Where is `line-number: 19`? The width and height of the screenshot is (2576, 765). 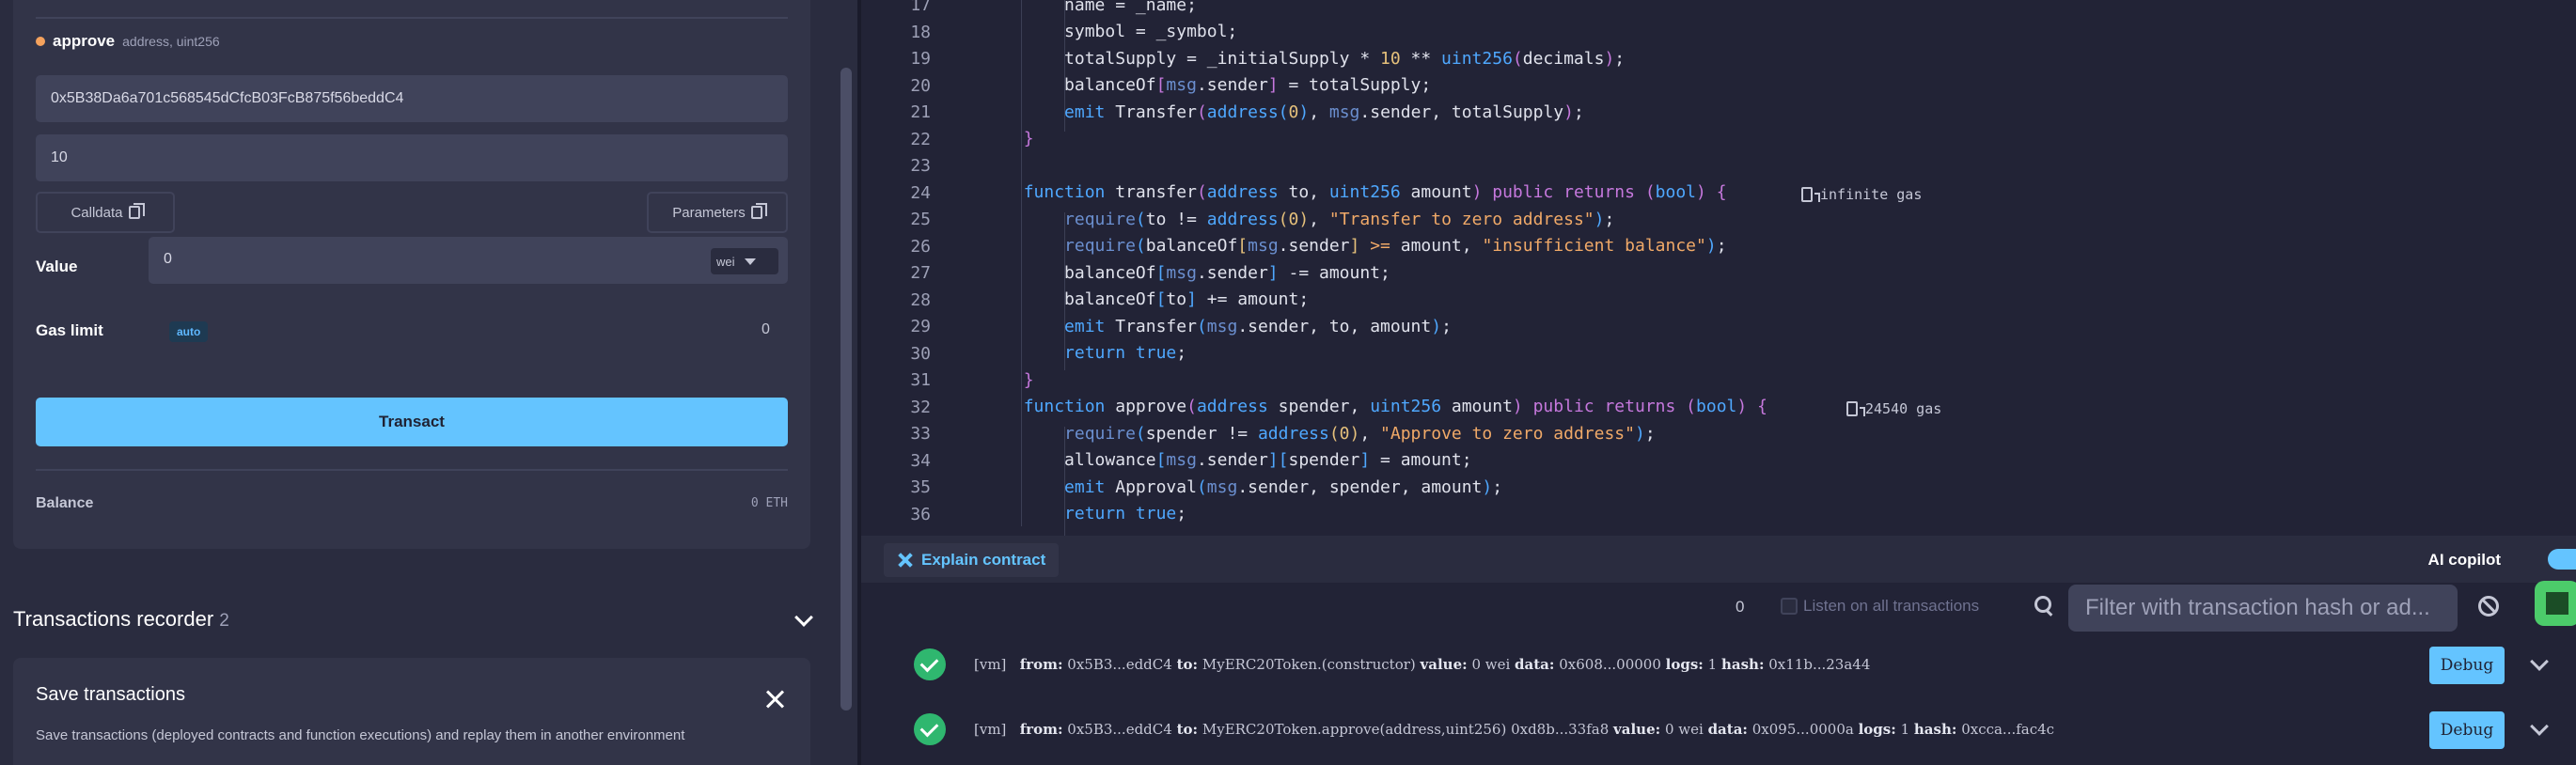
line-number: 19 is located at coordinates (920, 59).